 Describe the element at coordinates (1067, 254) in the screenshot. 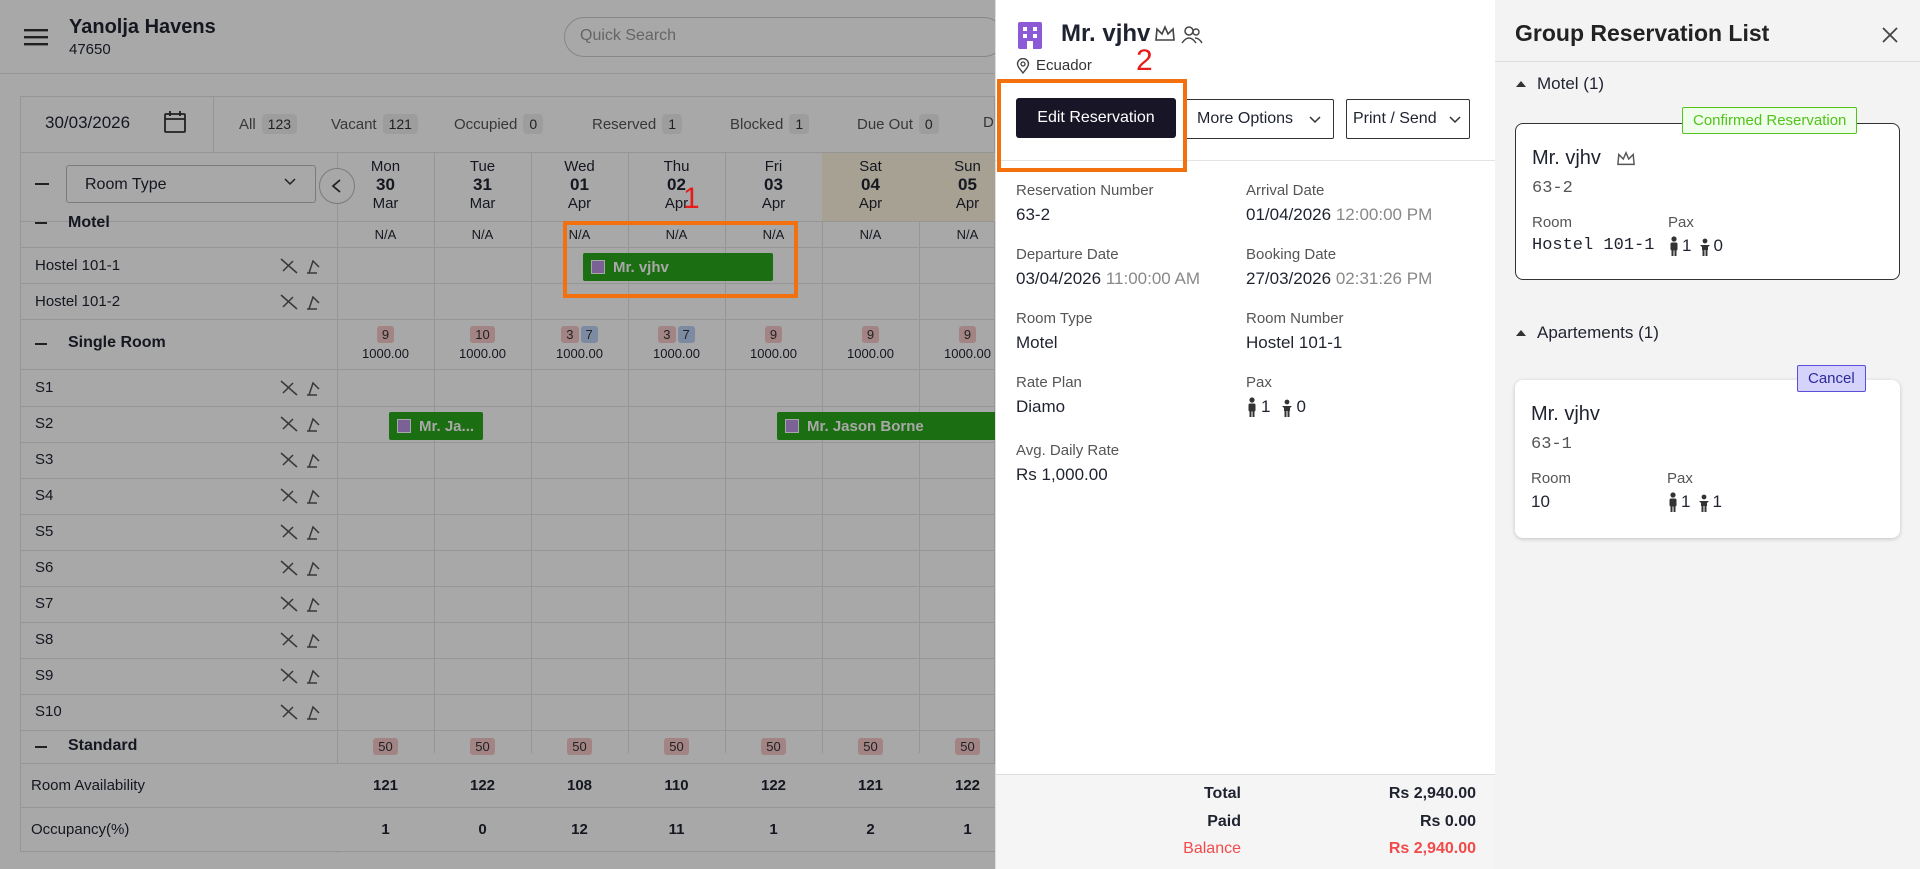

I see `field-label: Departure Date` at that location.